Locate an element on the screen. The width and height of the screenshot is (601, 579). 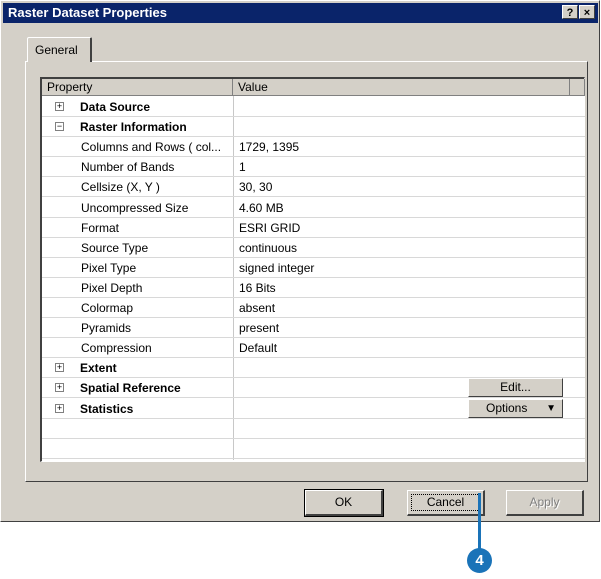
property-name: Uncompressed Size is located at coordinates (135, 207).